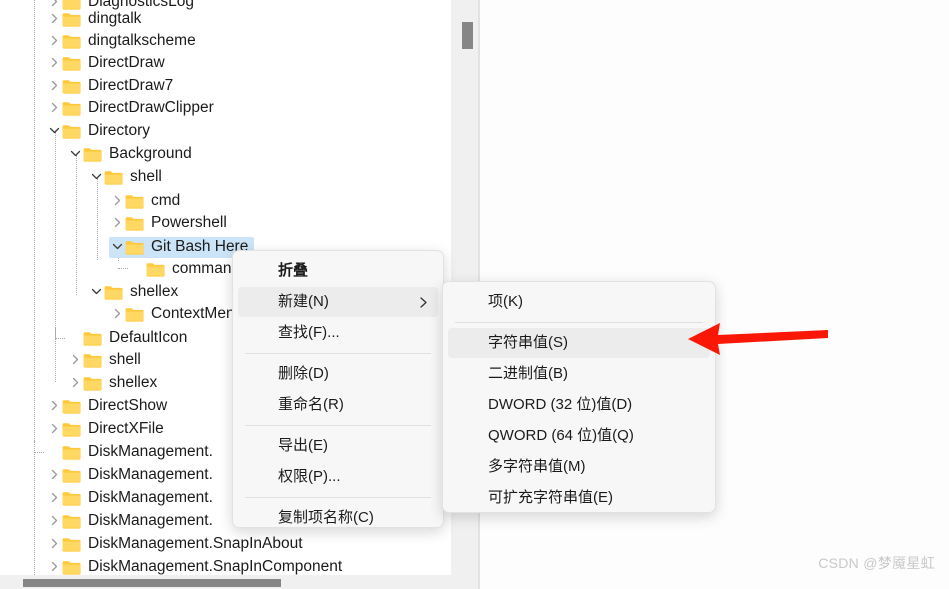 The image size is (949, 589). I want to click on registry-key-row-hit: DirectShow, so click(109, 406).